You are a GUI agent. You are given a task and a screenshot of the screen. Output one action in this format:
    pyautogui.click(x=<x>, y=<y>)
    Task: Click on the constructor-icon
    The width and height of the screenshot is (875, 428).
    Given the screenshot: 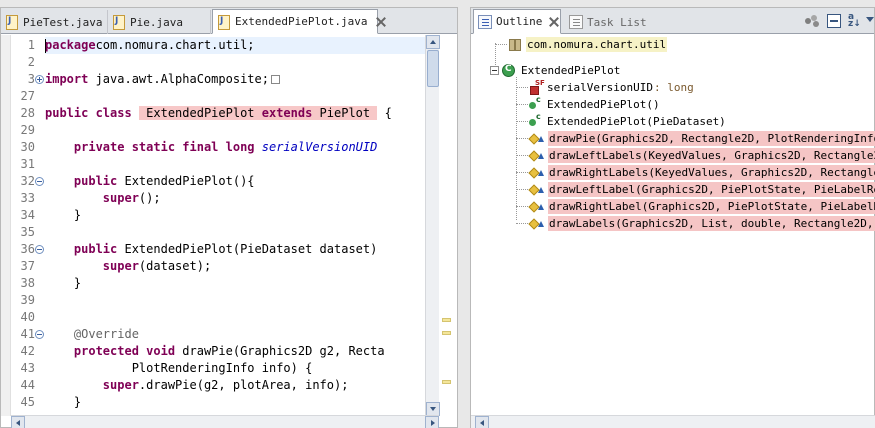 What is the action you would take?
    pyautogui.click(x=535, y=120)
    